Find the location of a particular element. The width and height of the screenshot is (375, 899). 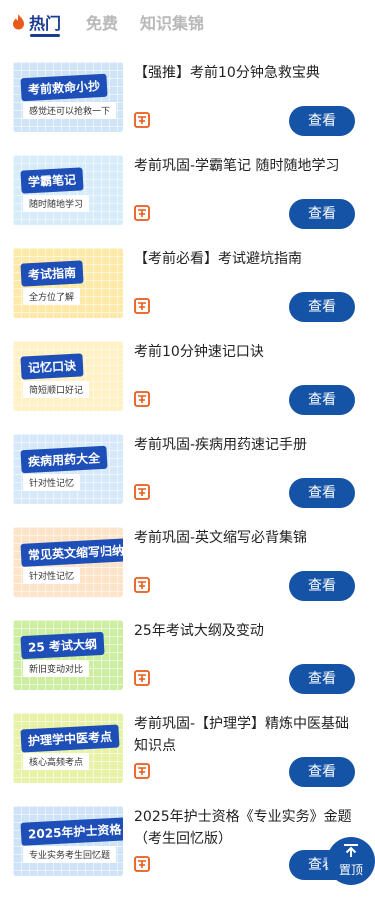

list-item: 学霸笔记 随时随地学习 考前巩固-学霸笔记 随时随地学习 查看 is located at coordinates (187, 201).